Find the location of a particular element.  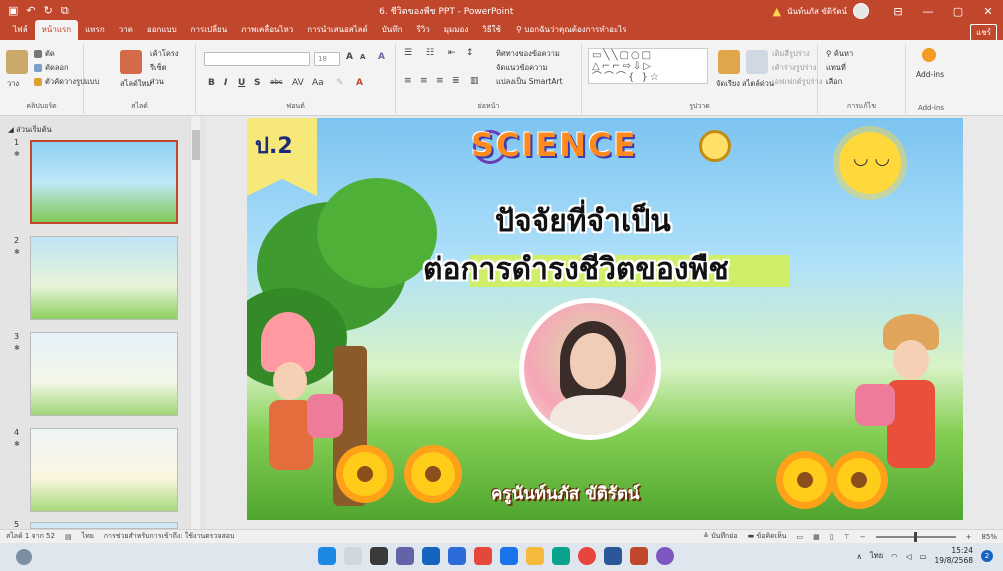

notes-button: ≙ บันทึกย่อ is located at coordinates (720, 536).